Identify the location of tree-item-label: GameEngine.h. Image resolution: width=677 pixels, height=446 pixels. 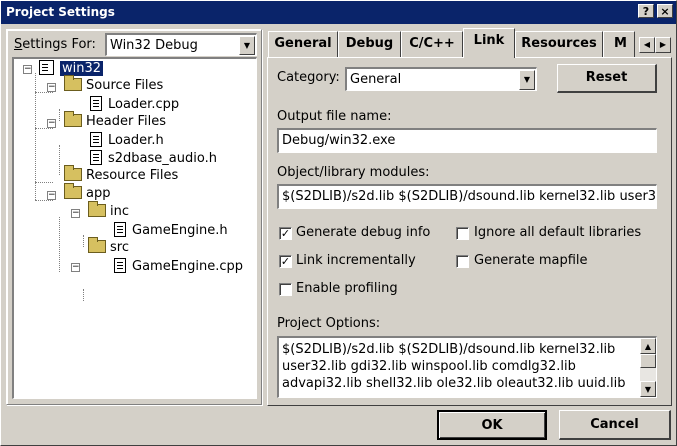
(180, 230).